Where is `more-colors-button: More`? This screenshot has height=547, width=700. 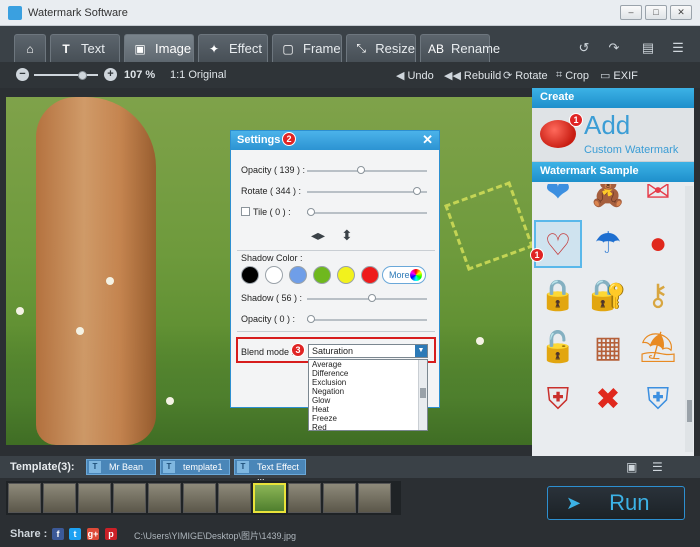
more-colors-button: More is located at coordinates (404, 275).